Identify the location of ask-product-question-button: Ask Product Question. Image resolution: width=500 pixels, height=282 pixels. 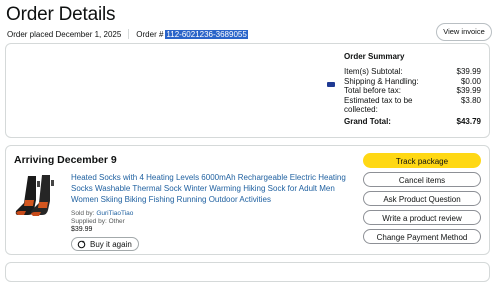
(422, 198).